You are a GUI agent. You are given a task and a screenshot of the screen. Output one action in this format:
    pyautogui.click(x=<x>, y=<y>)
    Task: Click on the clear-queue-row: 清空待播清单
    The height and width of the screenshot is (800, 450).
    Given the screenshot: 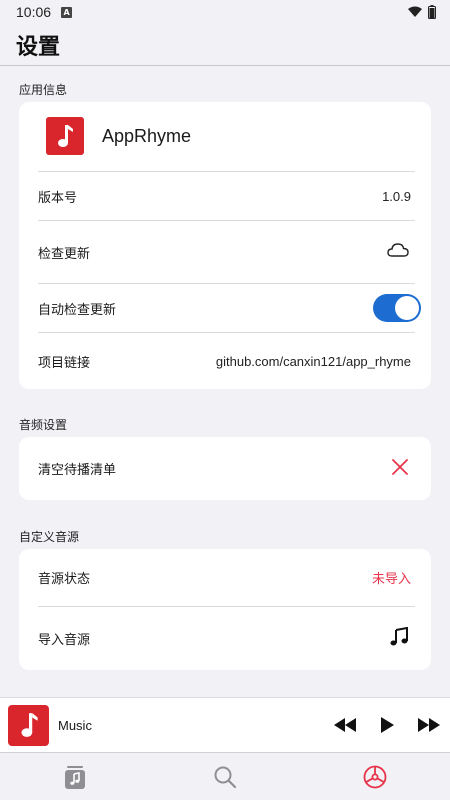 What is the action you would take?
    pyautogui.click(x=224, y=468)
    